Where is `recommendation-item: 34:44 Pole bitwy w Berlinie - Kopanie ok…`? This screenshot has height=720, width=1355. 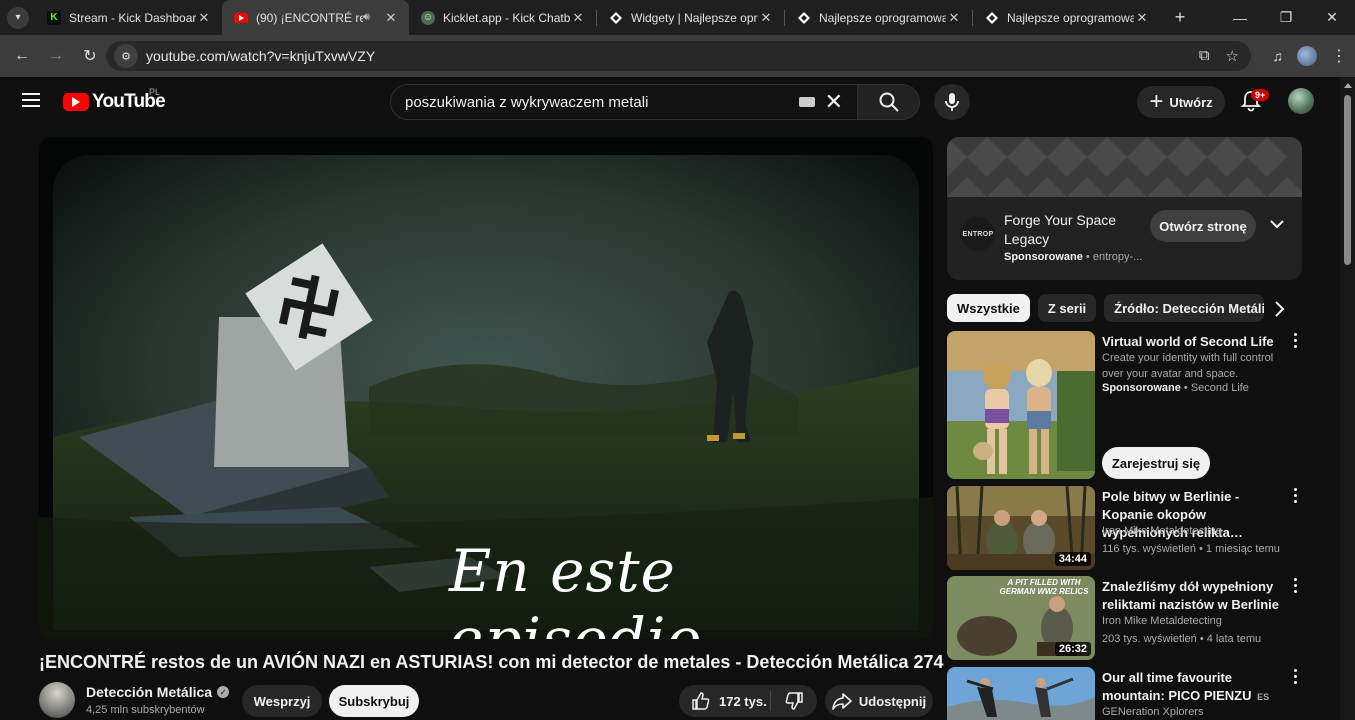 recommendation-item: 34:44 Pole bitwy w Berlinie - Kopanie ok… is located at coordinates (1143, 528).